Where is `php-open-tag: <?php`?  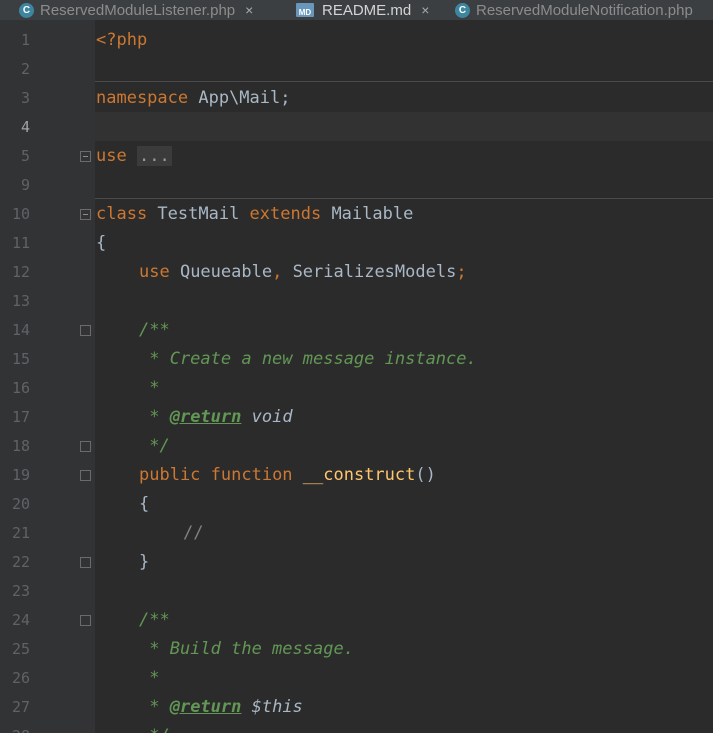 php-open-tag: <?php is located at coordinates (121, 40).